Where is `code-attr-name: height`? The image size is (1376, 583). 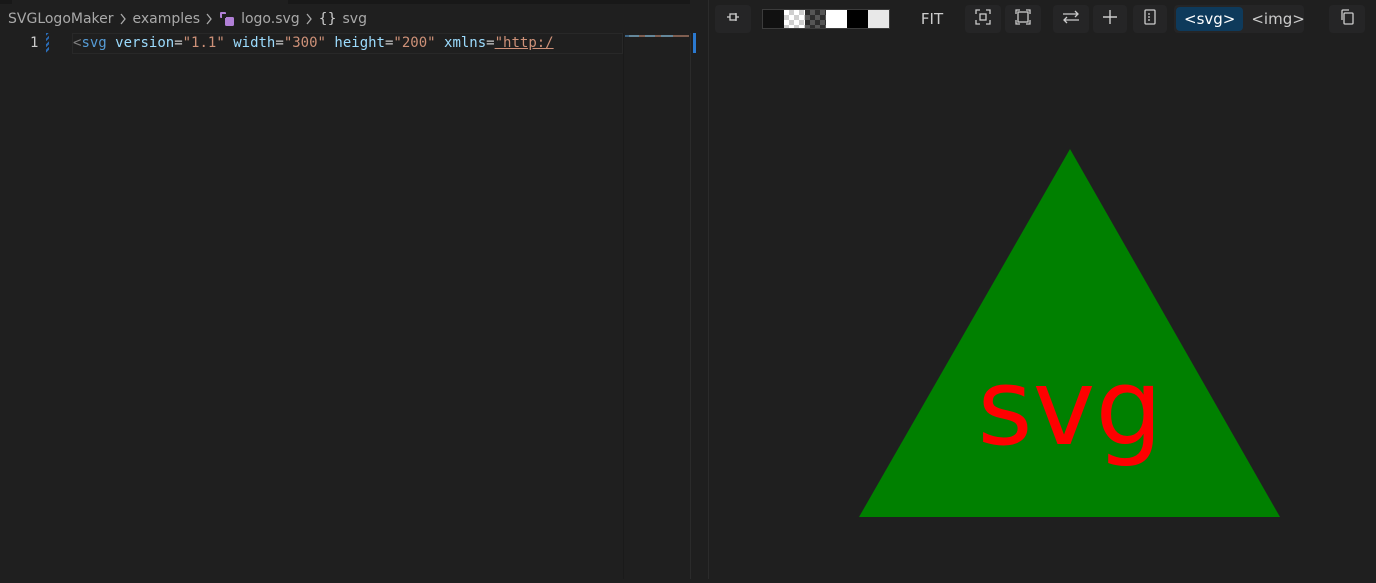 code-attr-name: height is located at coordinates (359, 43).